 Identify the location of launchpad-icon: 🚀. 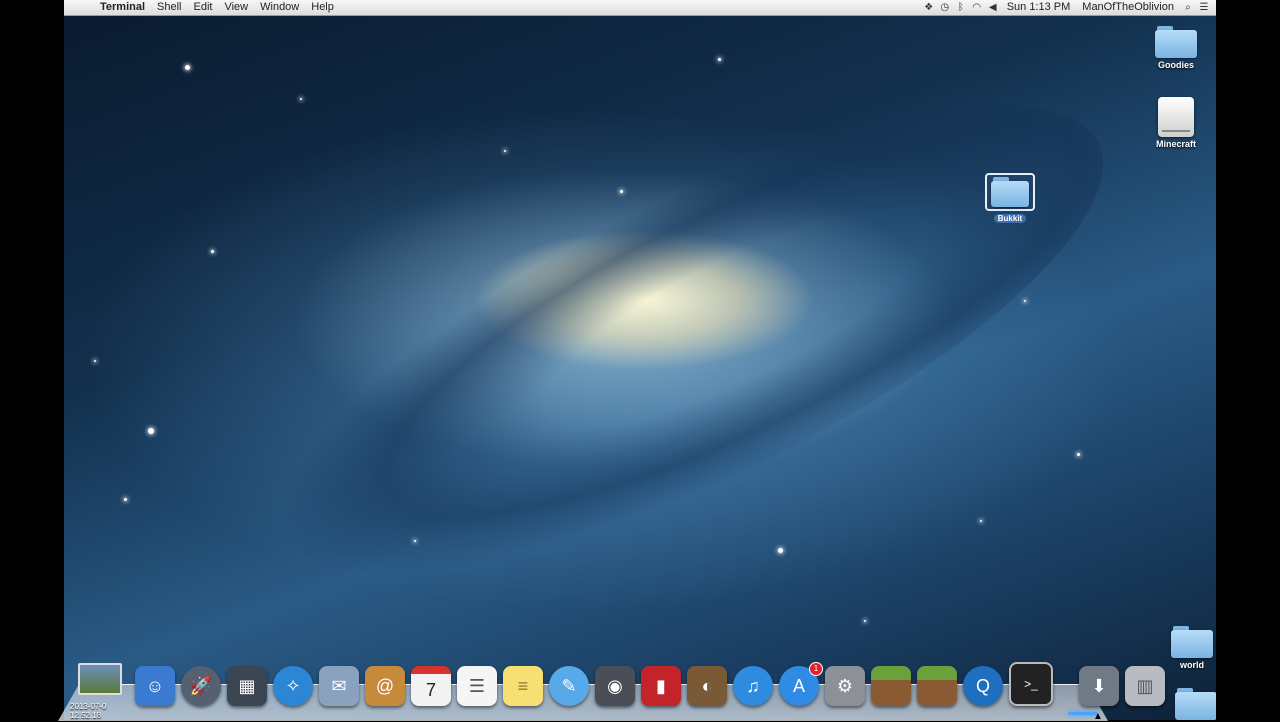
(201, 686).